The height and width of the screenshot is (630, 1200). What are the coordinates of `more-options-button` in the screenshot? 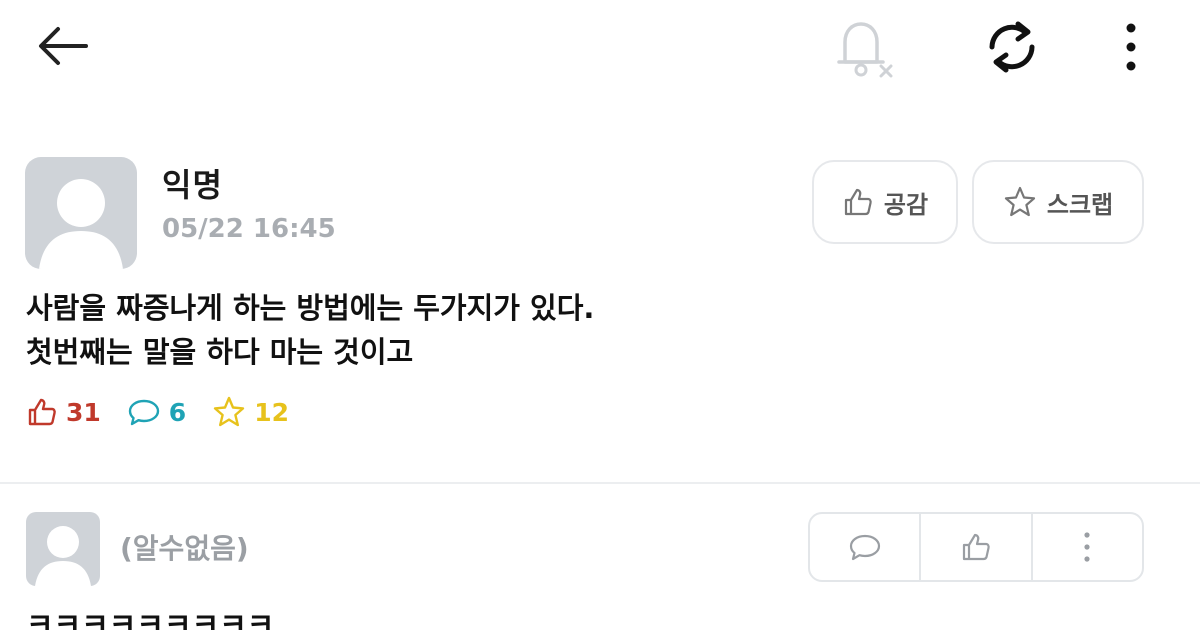 It's located at (1131, 47).